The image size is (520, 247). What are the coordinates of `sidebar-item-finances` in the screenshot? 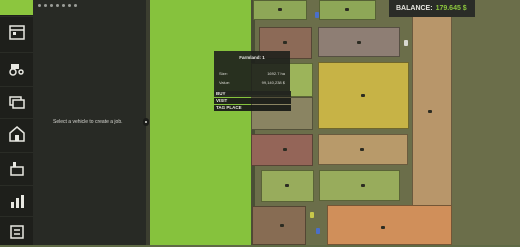 It's located at (16, 101).